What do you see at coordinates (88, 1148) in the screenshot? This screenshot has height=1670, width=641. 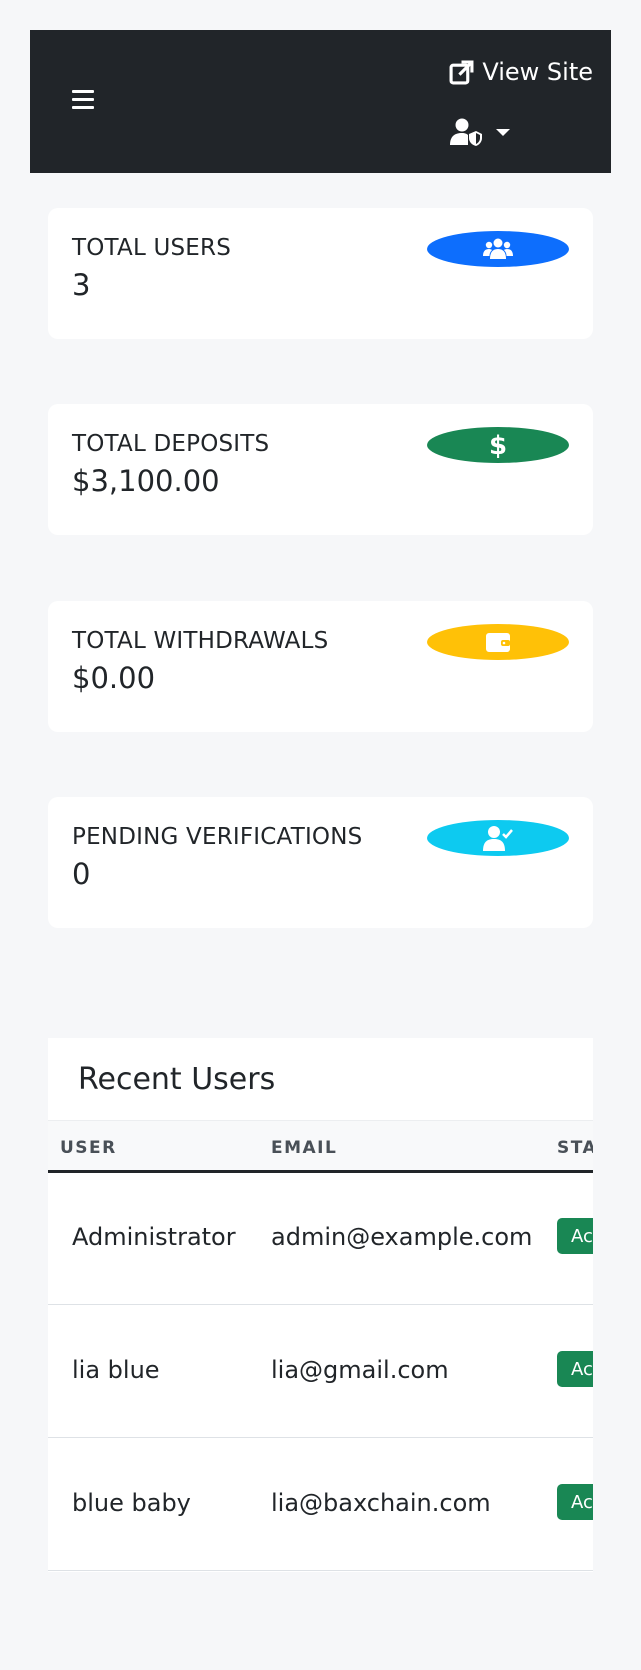 I see `column-header-user: USER` at bounding box center [88, 1148].